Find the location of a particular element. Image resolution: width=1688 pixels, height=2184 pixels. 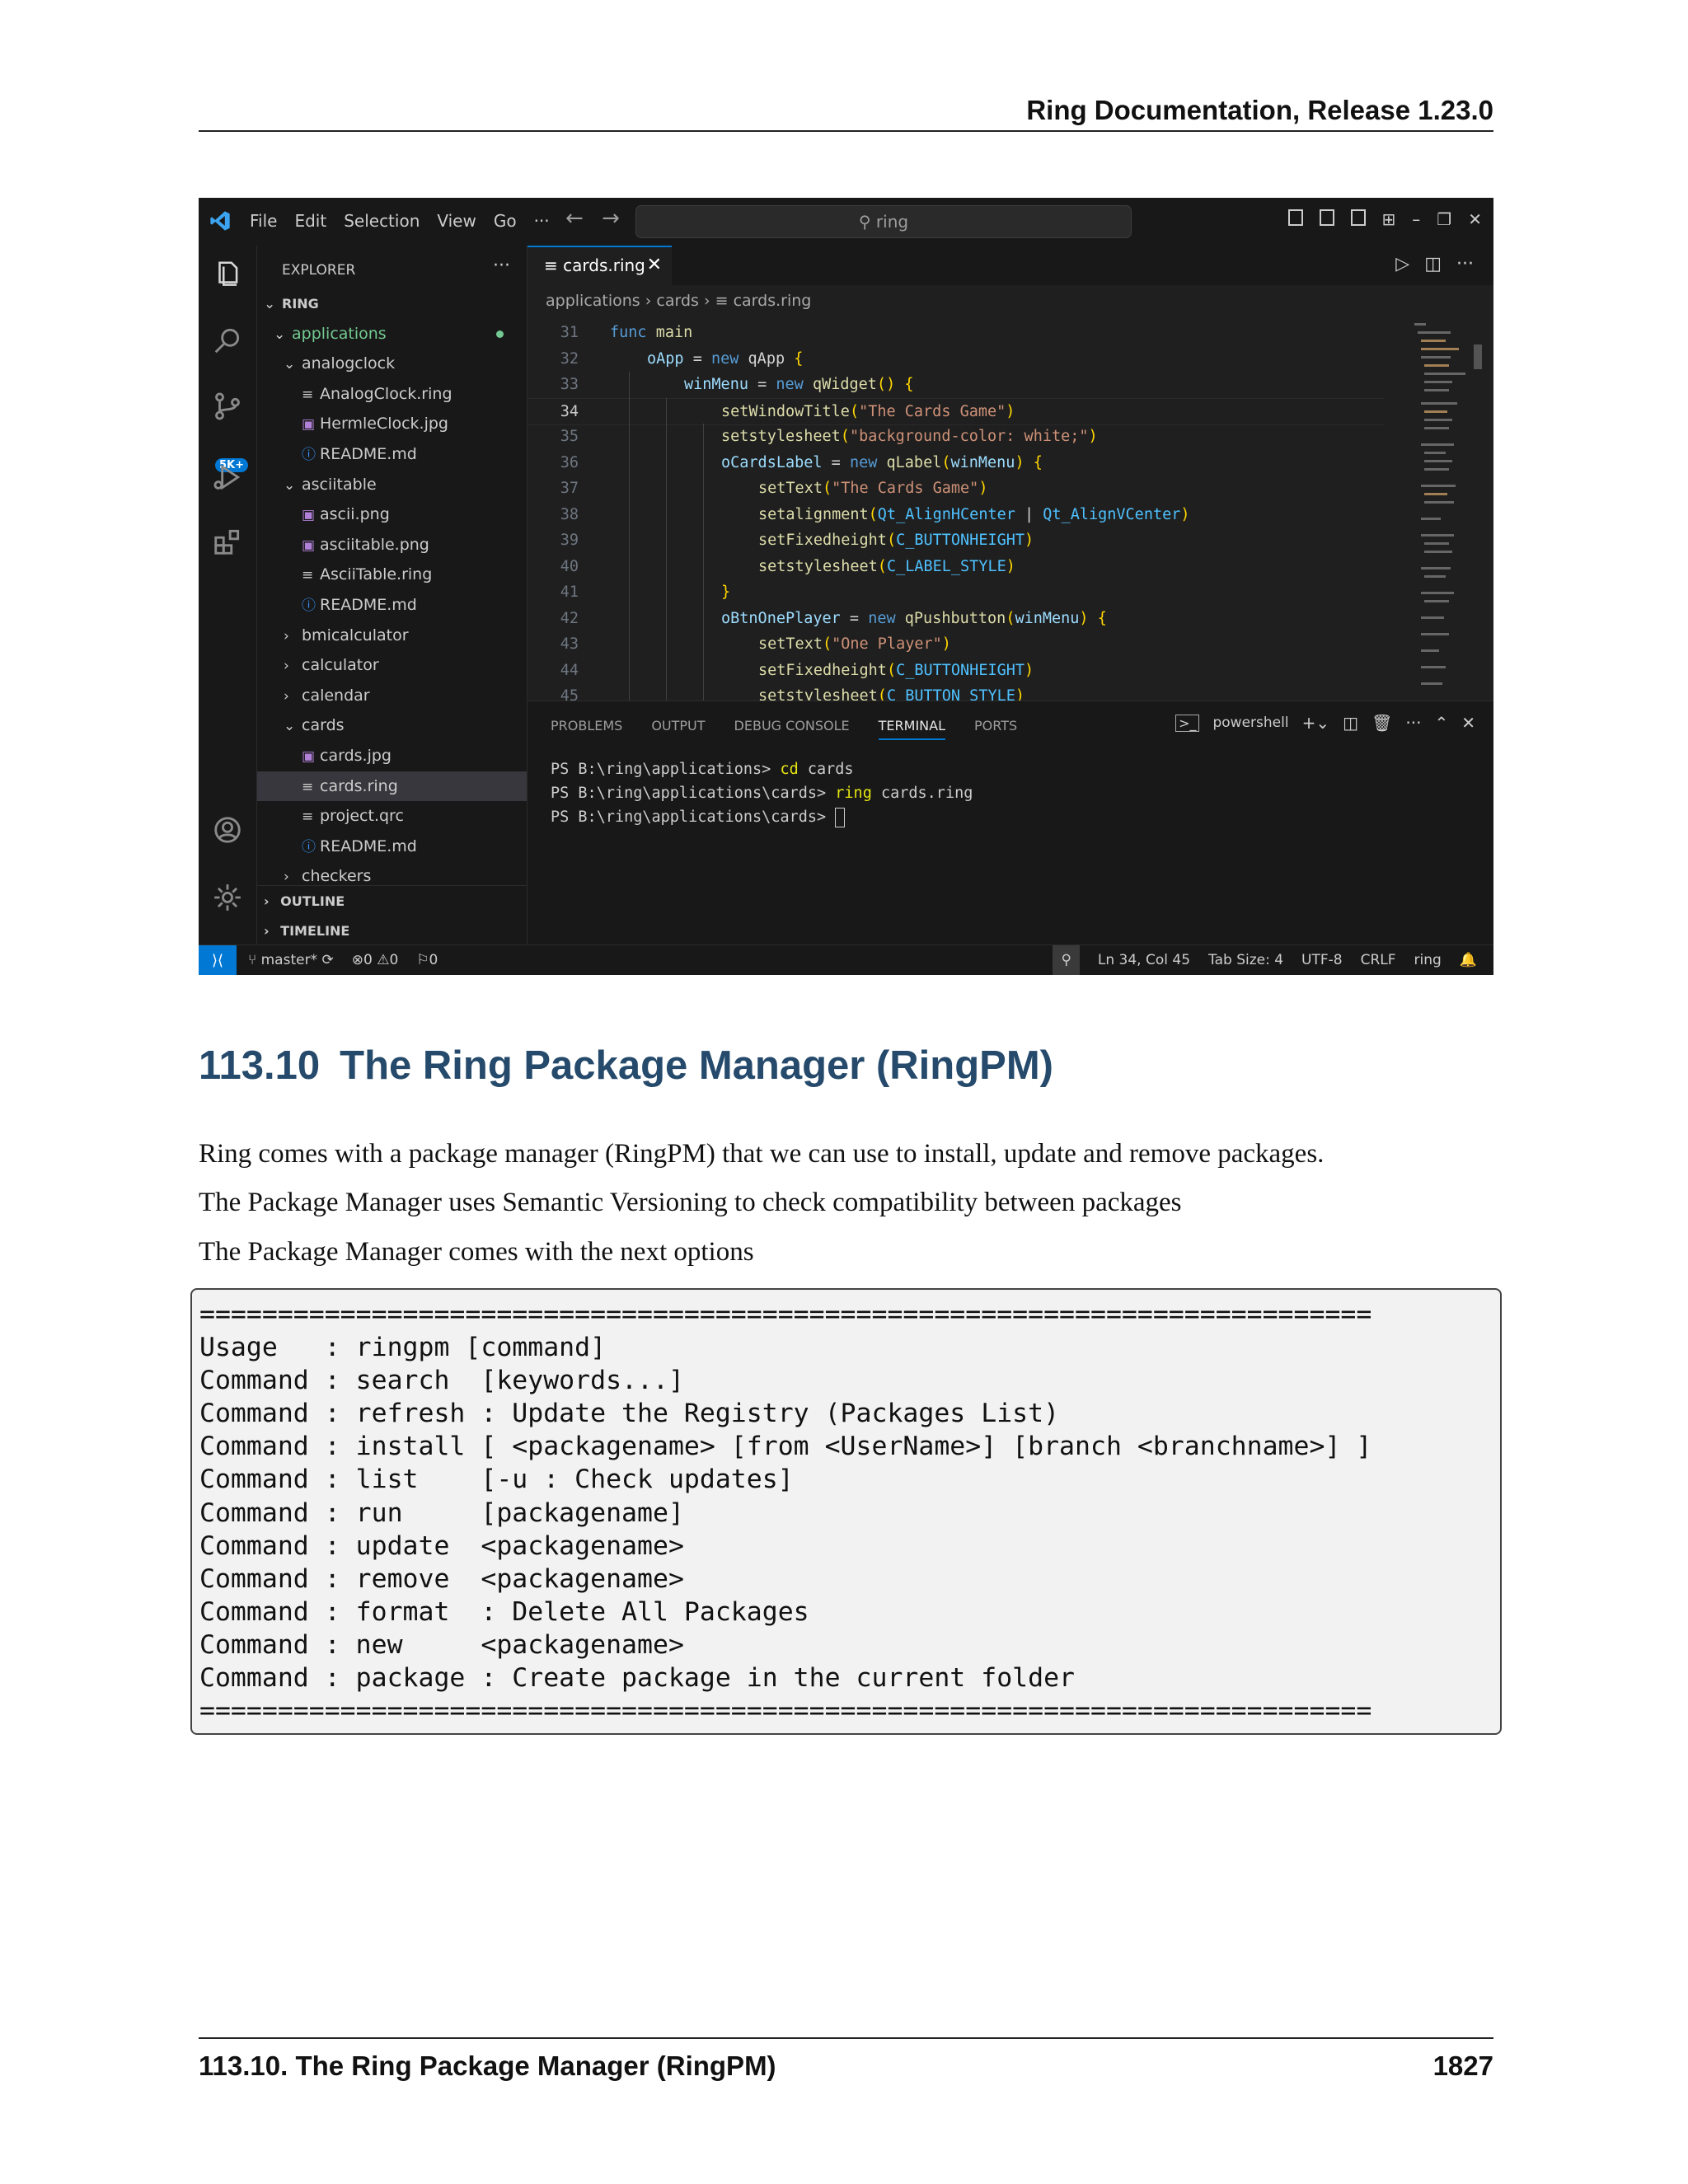

run-debug-icon is located at coordinates (227, 477).